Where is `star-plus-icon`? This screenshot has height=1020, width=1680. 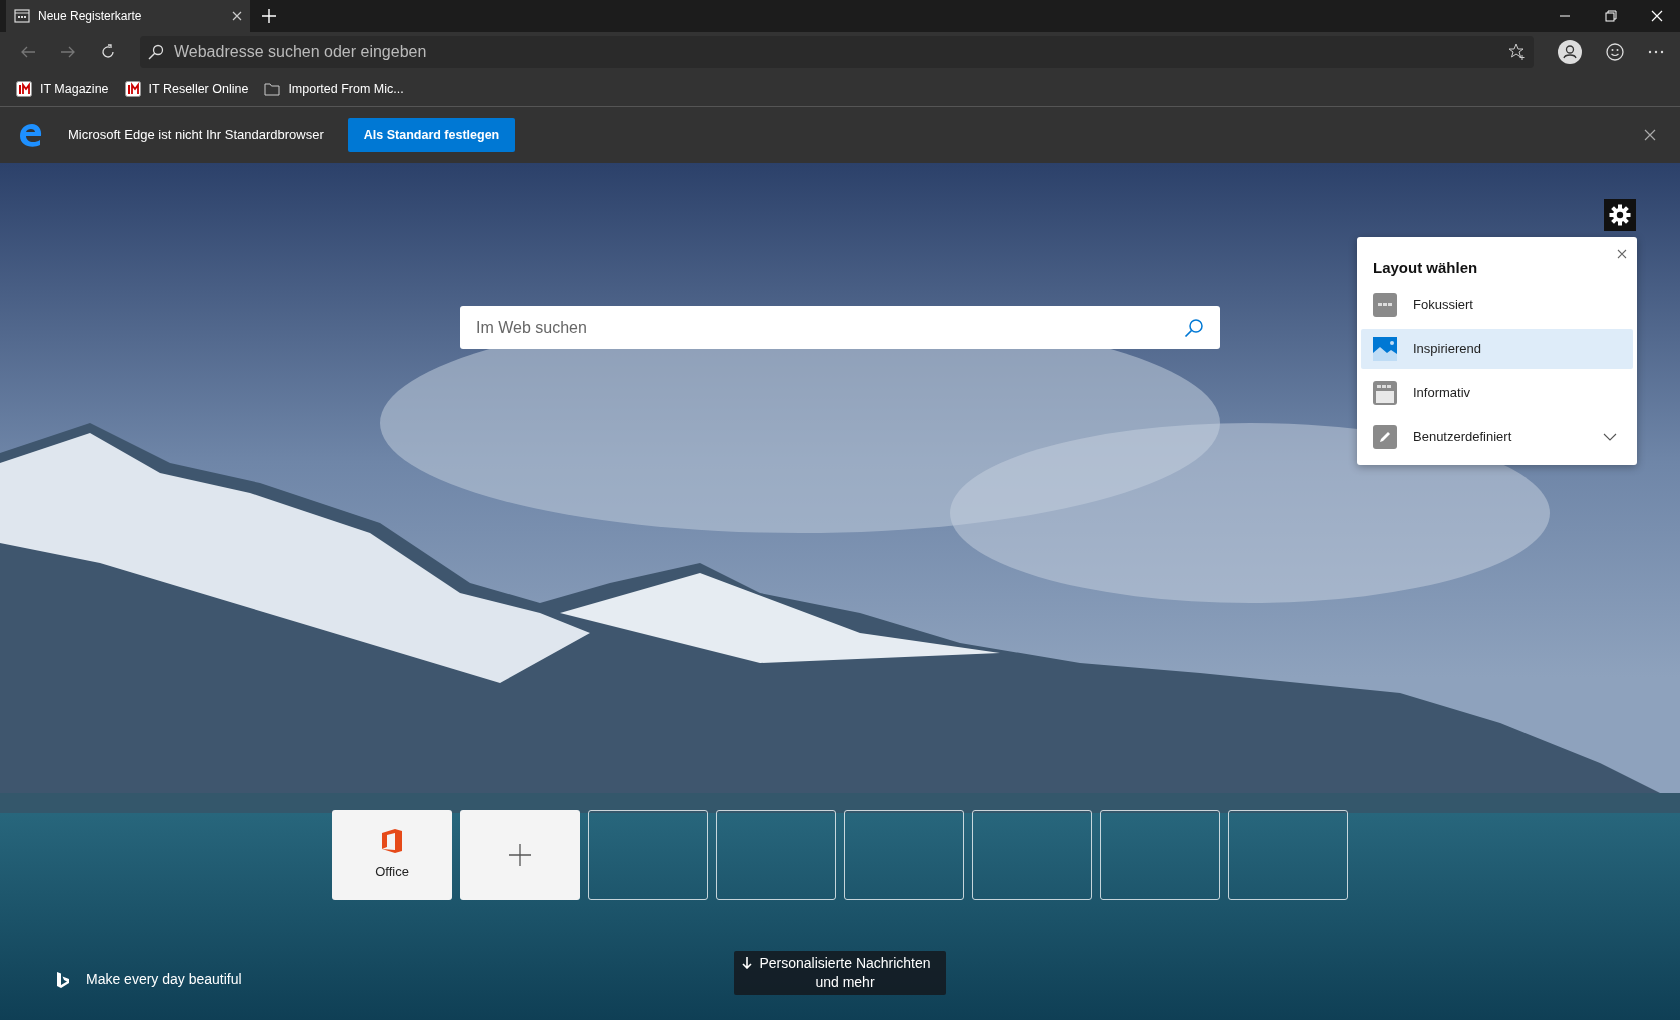 star-plus-icon is located at coordinates (1517, 52).